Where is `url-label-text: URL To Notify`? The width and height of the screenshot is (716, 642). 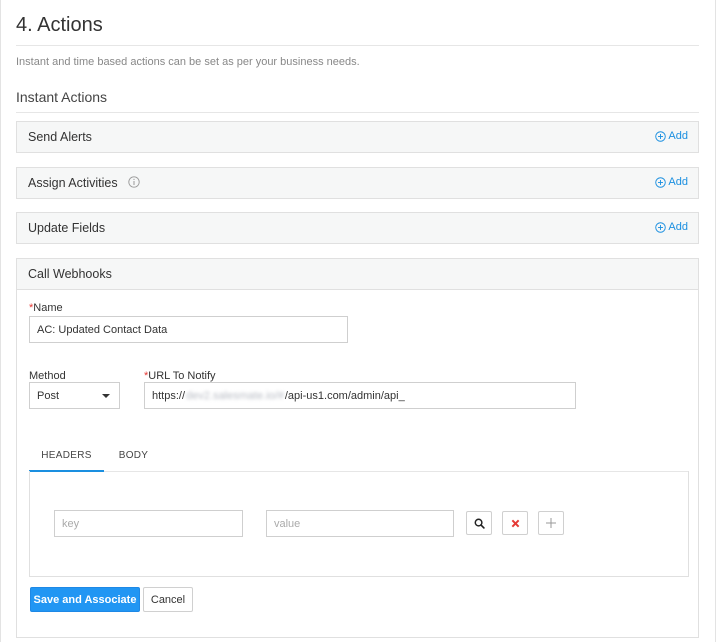
url-label-text: URL To Notify is located at coordinates (182, 376).